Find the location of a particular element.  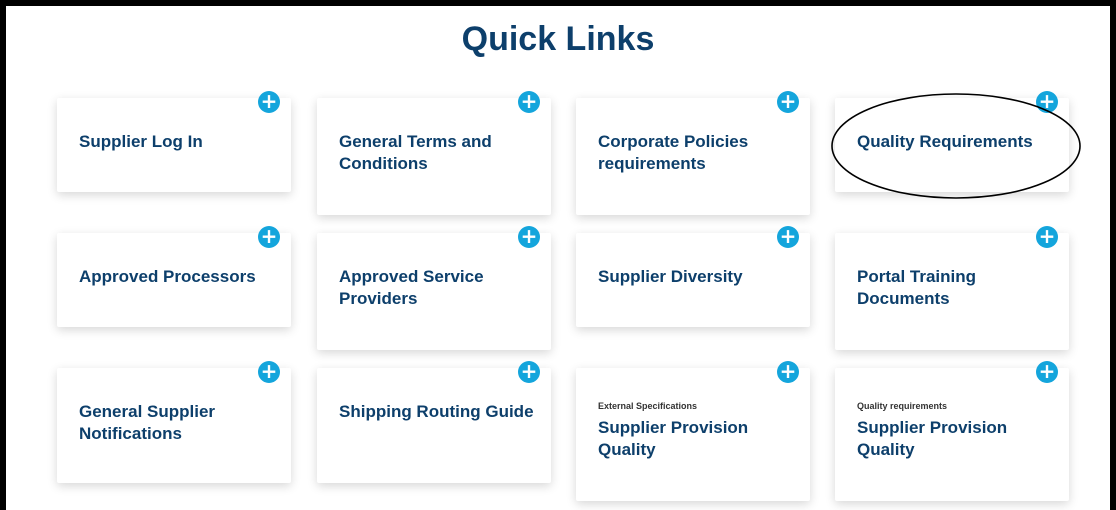

card-label: Supplier Diversity is located at coordinates (670, 276).